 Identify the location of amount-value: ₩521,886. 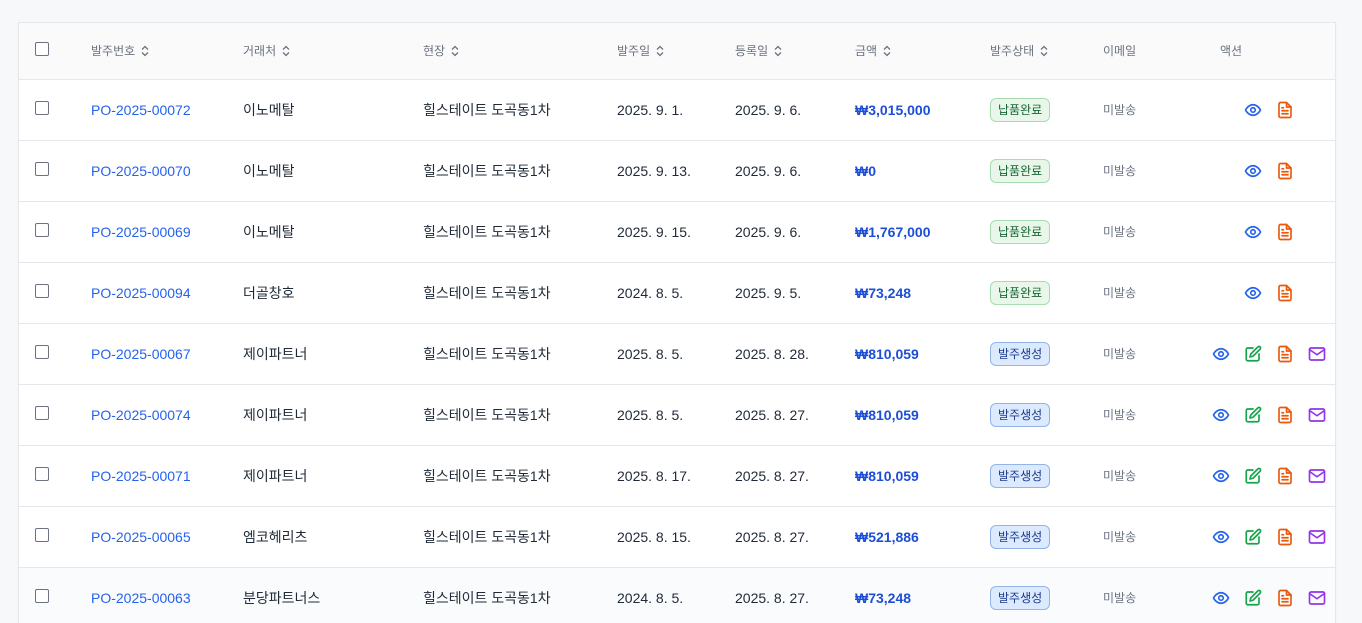
(887, 536).